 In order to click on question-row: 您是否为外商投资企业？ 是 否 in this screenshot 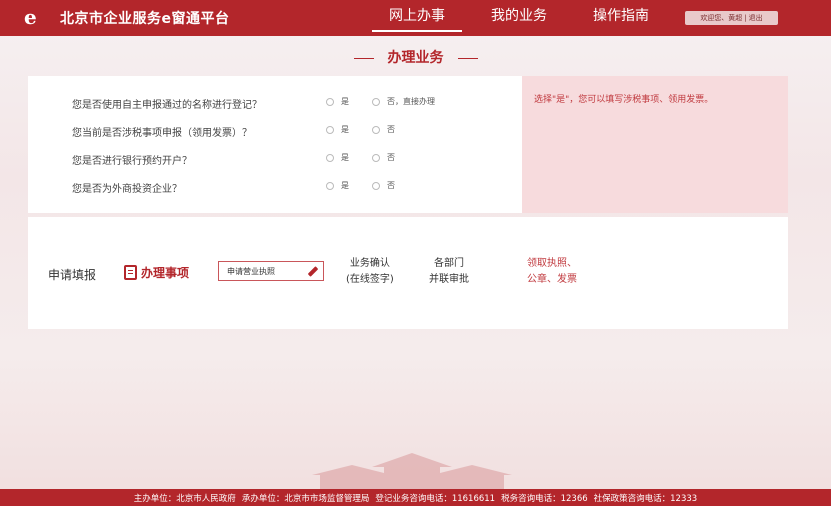, I will do `click(275, 186)`.